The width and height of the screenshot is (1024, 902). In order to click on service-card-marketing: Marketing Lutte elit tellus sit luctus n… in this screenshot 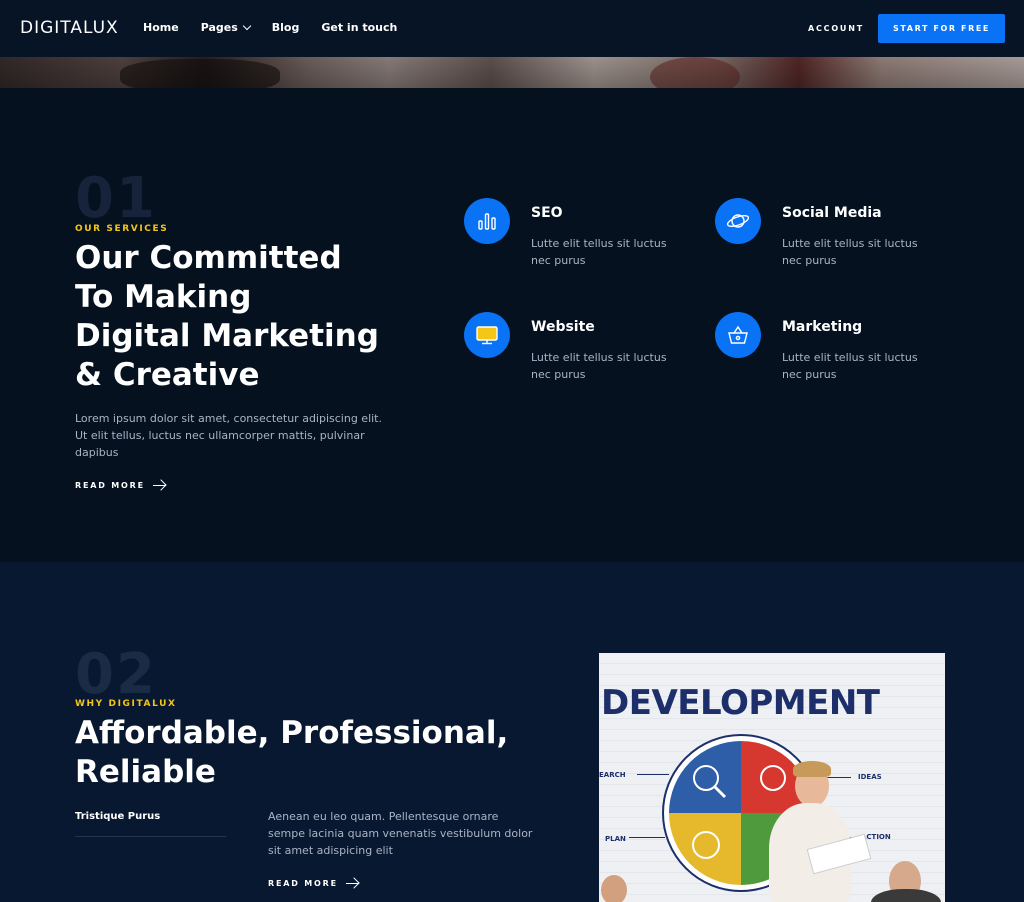, I will do `click(830, 352)`.